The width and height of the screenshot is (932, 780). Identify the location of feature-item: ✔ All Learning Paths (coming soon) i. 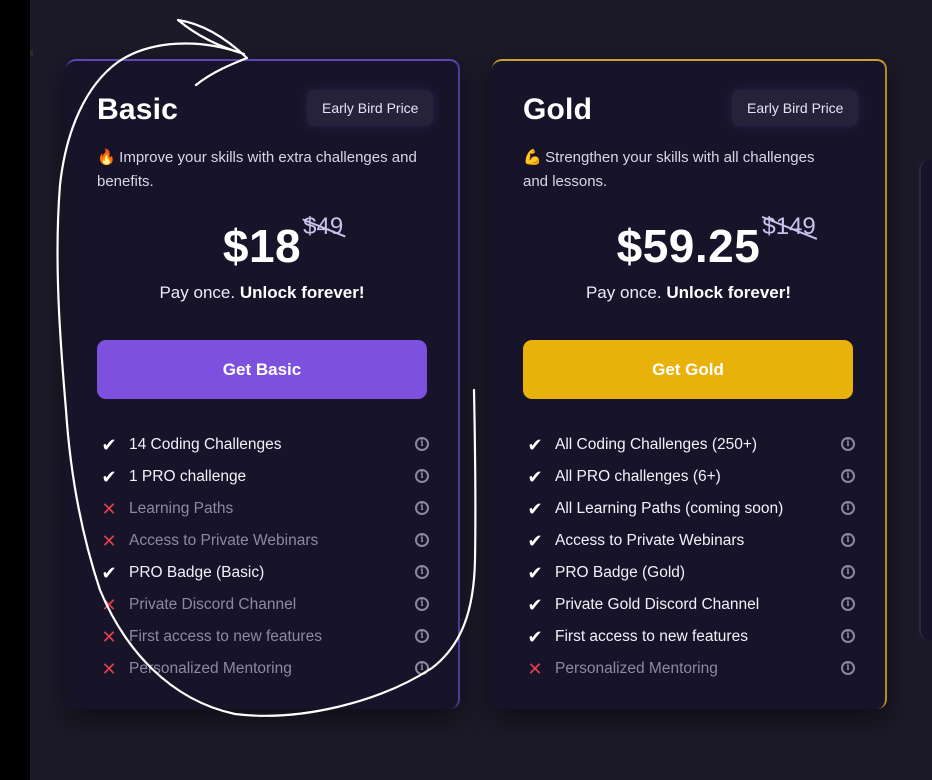
(689, 509).